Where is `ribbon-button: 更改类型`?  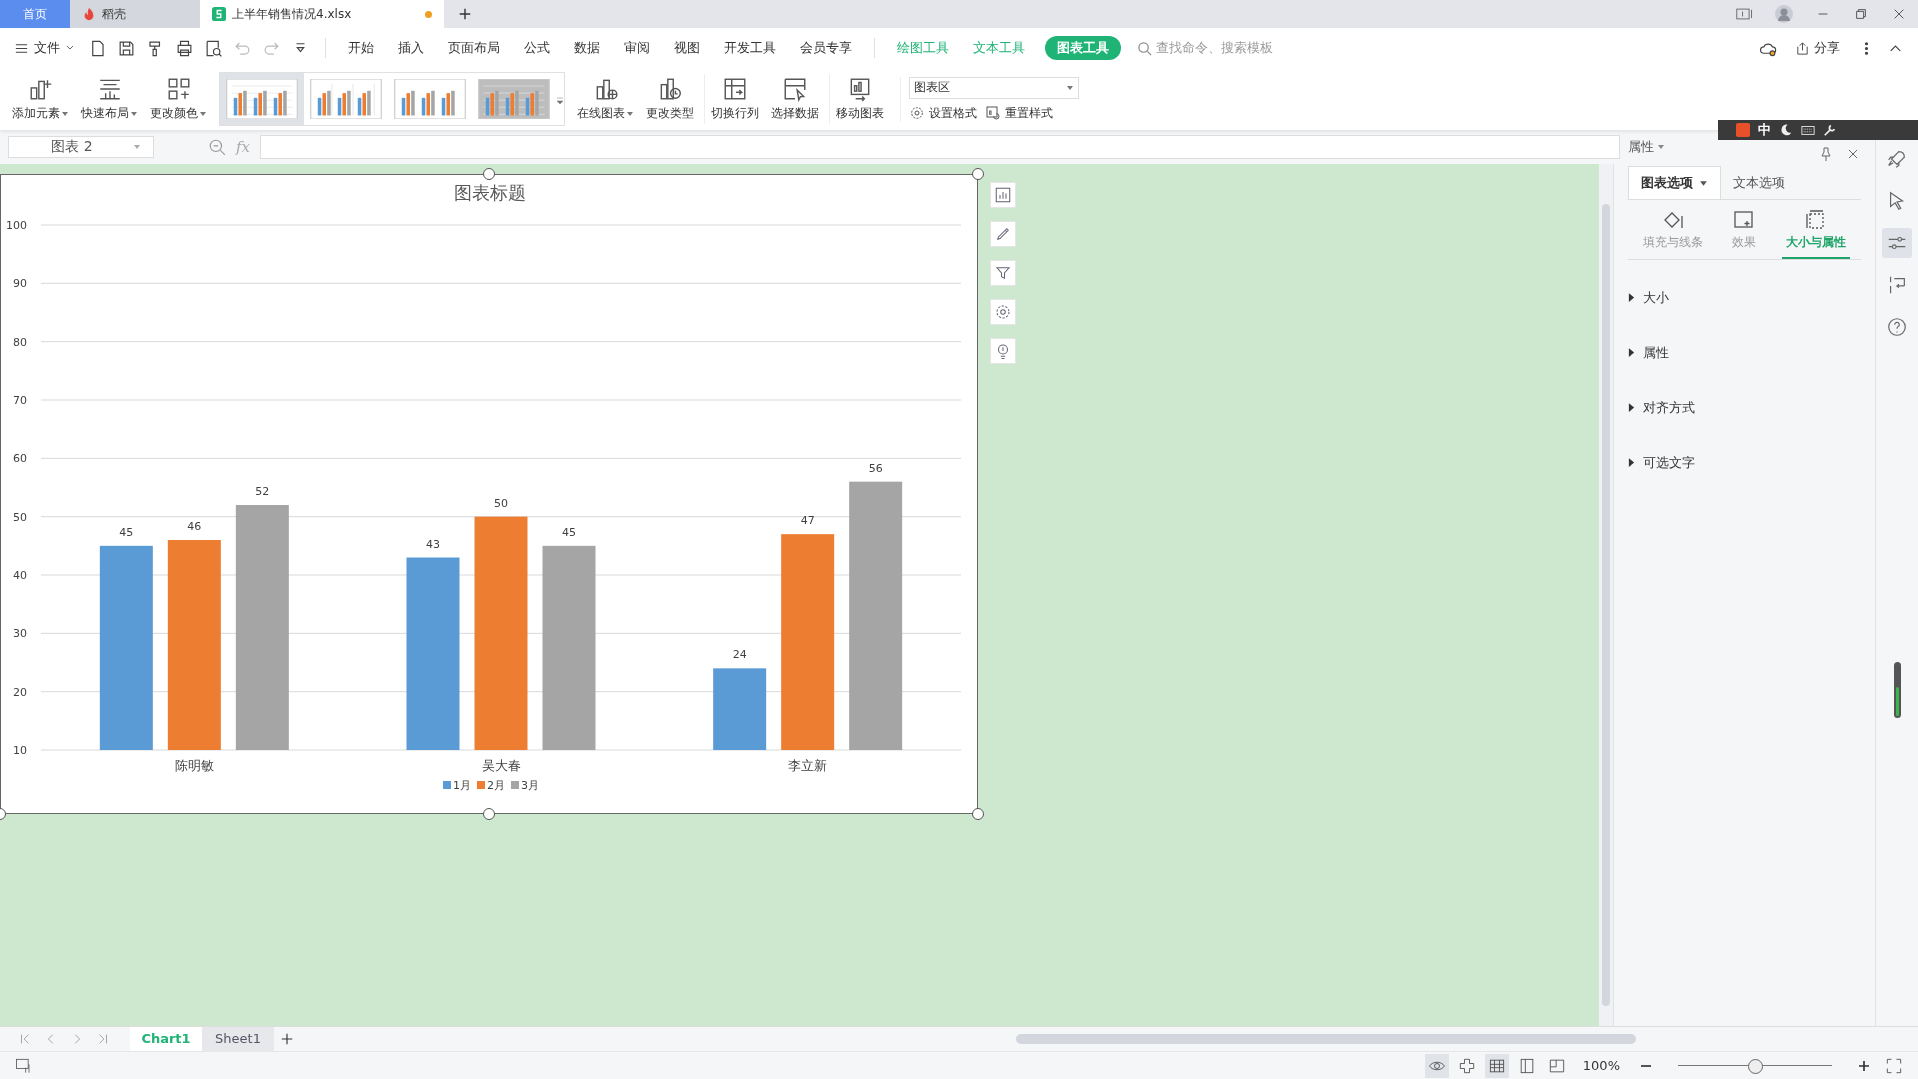 ribbon-button: 更改类型 is located at coordinates (670, 99).